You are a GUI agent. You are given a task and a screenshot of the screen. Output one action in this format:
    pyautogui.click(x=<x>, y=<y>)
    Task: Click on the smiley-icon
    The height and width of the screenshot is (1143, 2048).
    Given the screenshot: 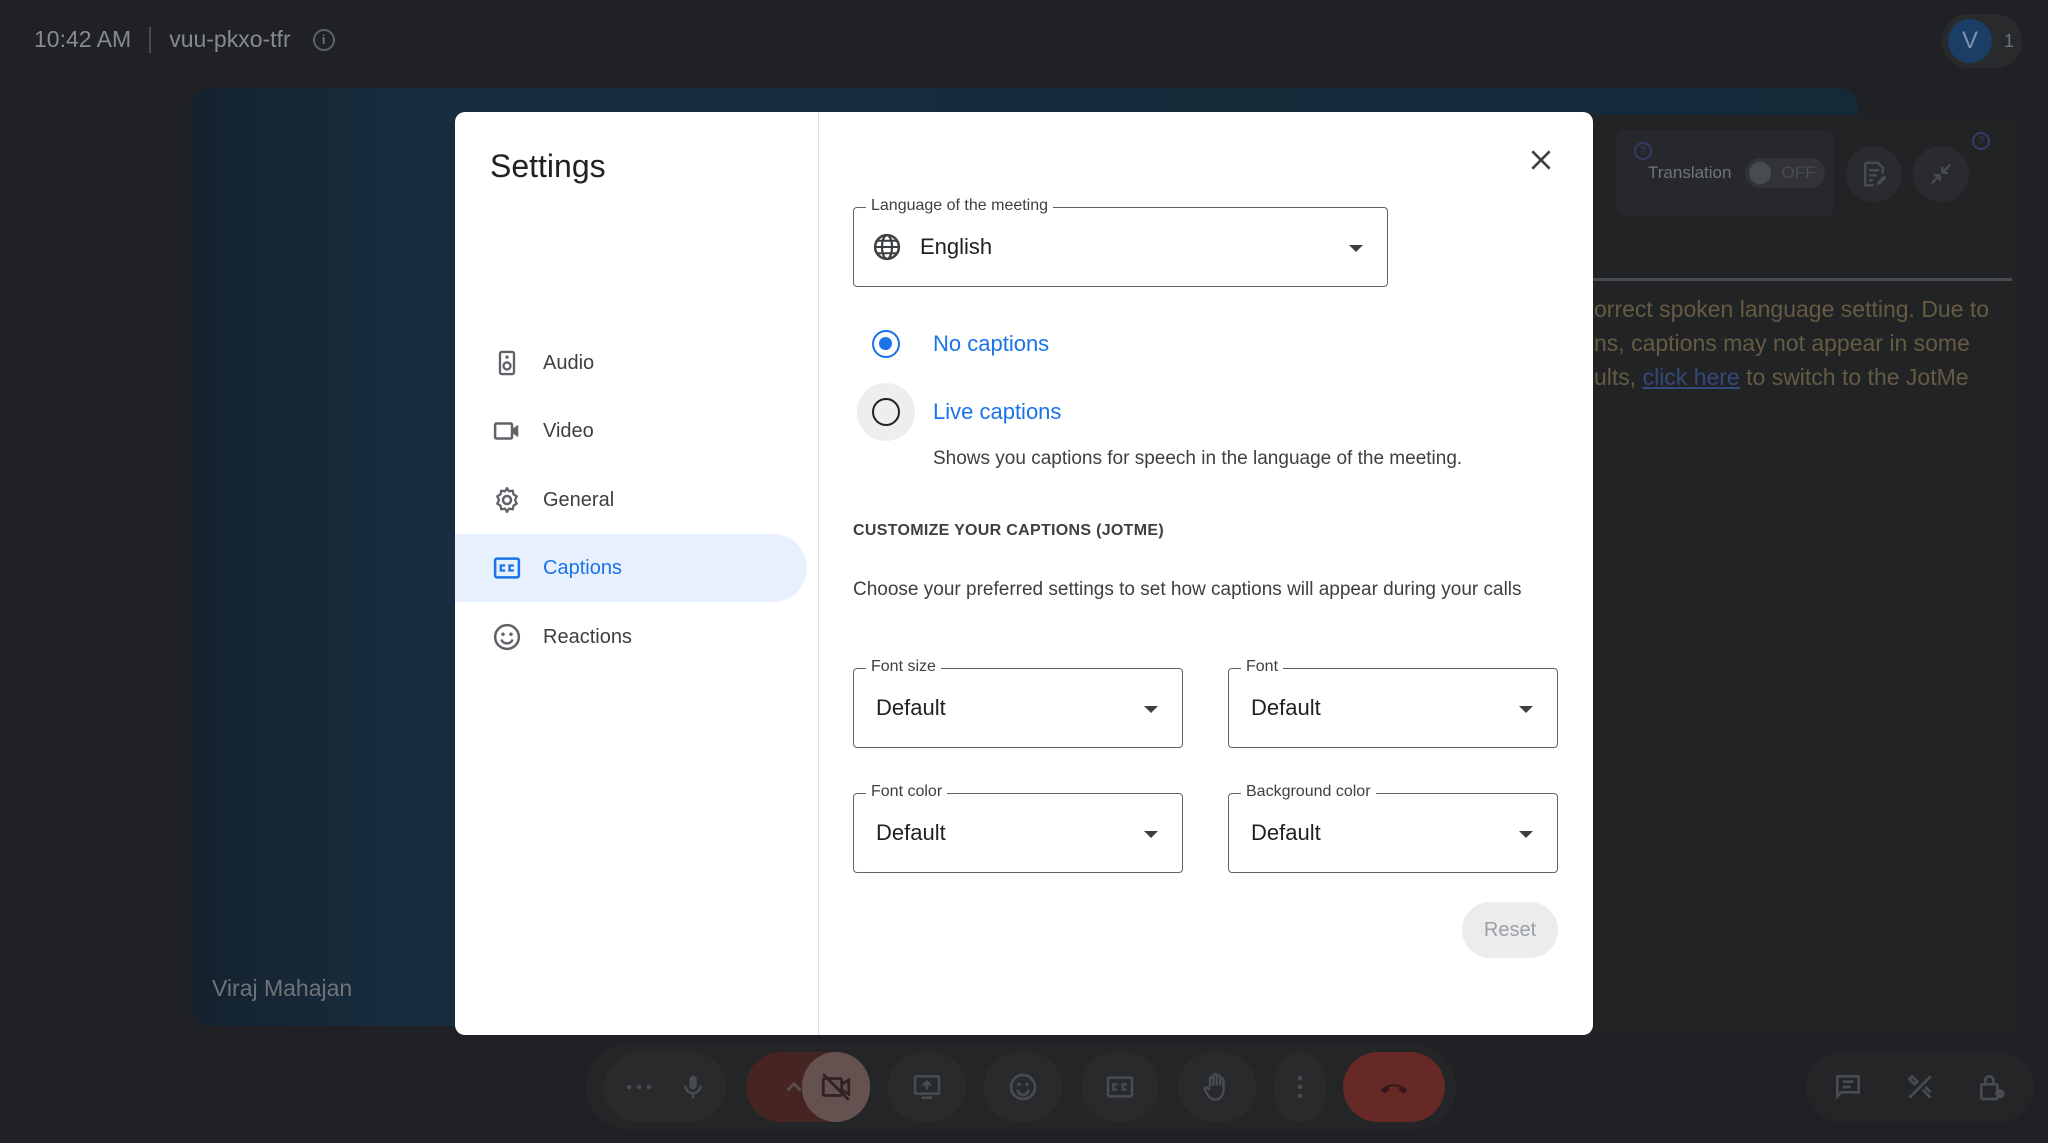 What is the action you would take?
    pyautogui.click(x=507, y=637)
    